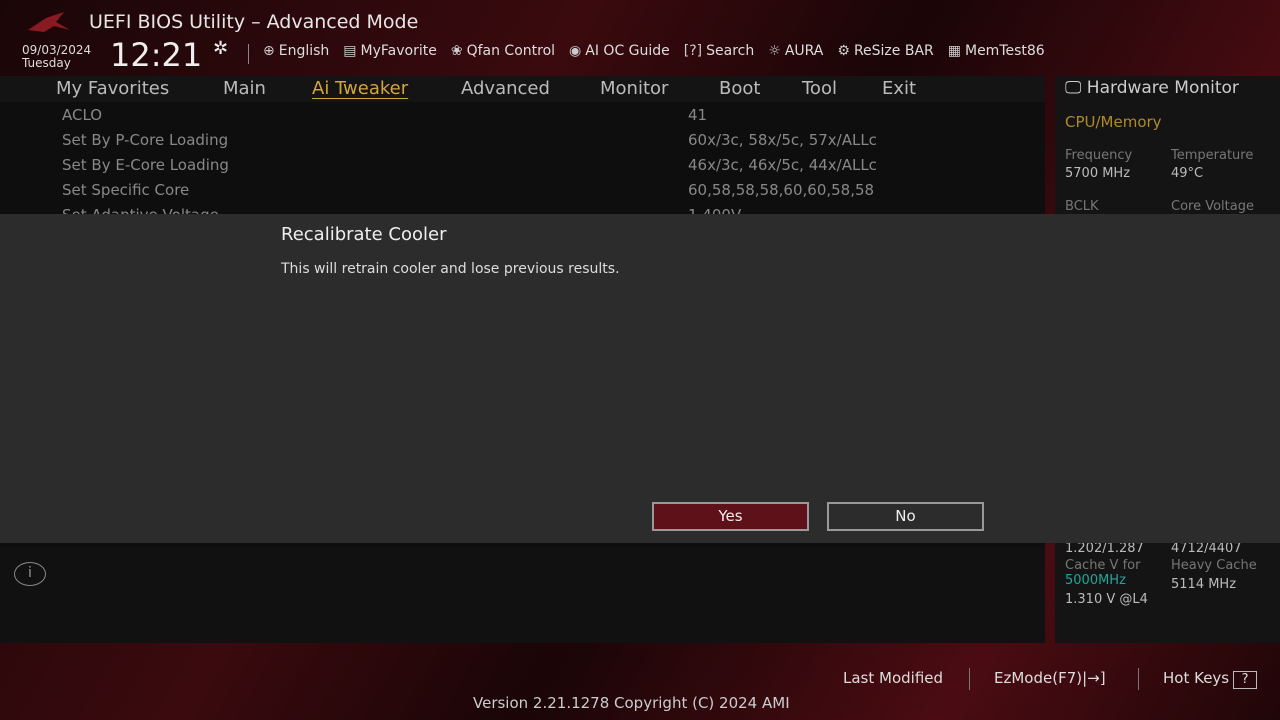  I want to click on toolbar-search: [?] Search, so click(719, 51).